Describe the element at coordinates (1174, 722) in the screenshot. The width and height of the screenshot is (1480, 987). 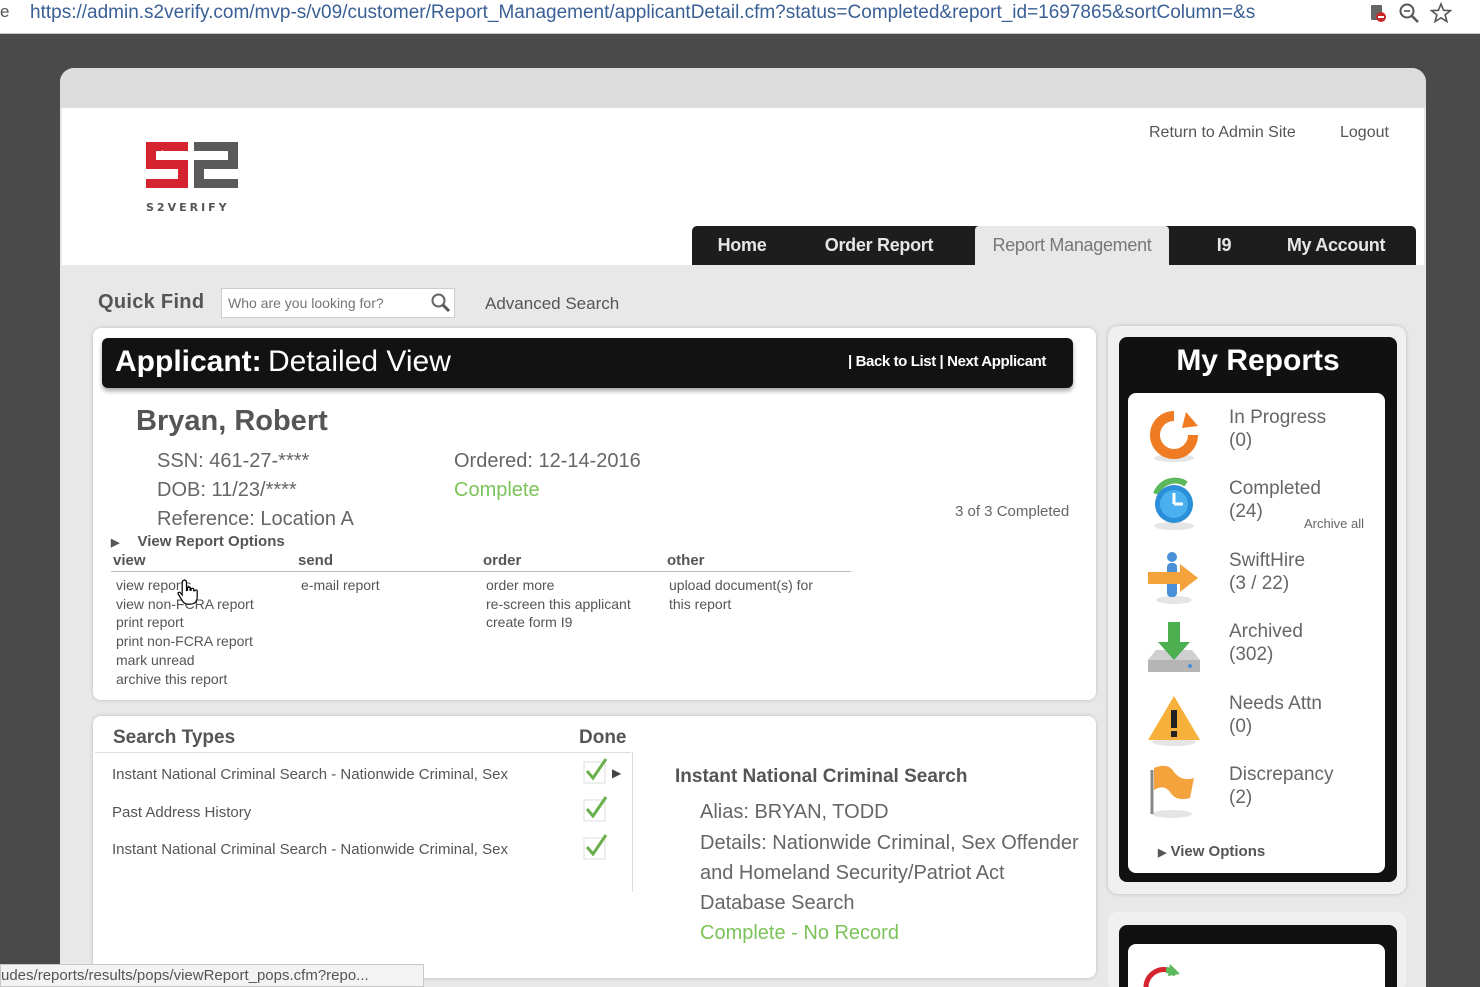
I see `warning-icon` at that location.